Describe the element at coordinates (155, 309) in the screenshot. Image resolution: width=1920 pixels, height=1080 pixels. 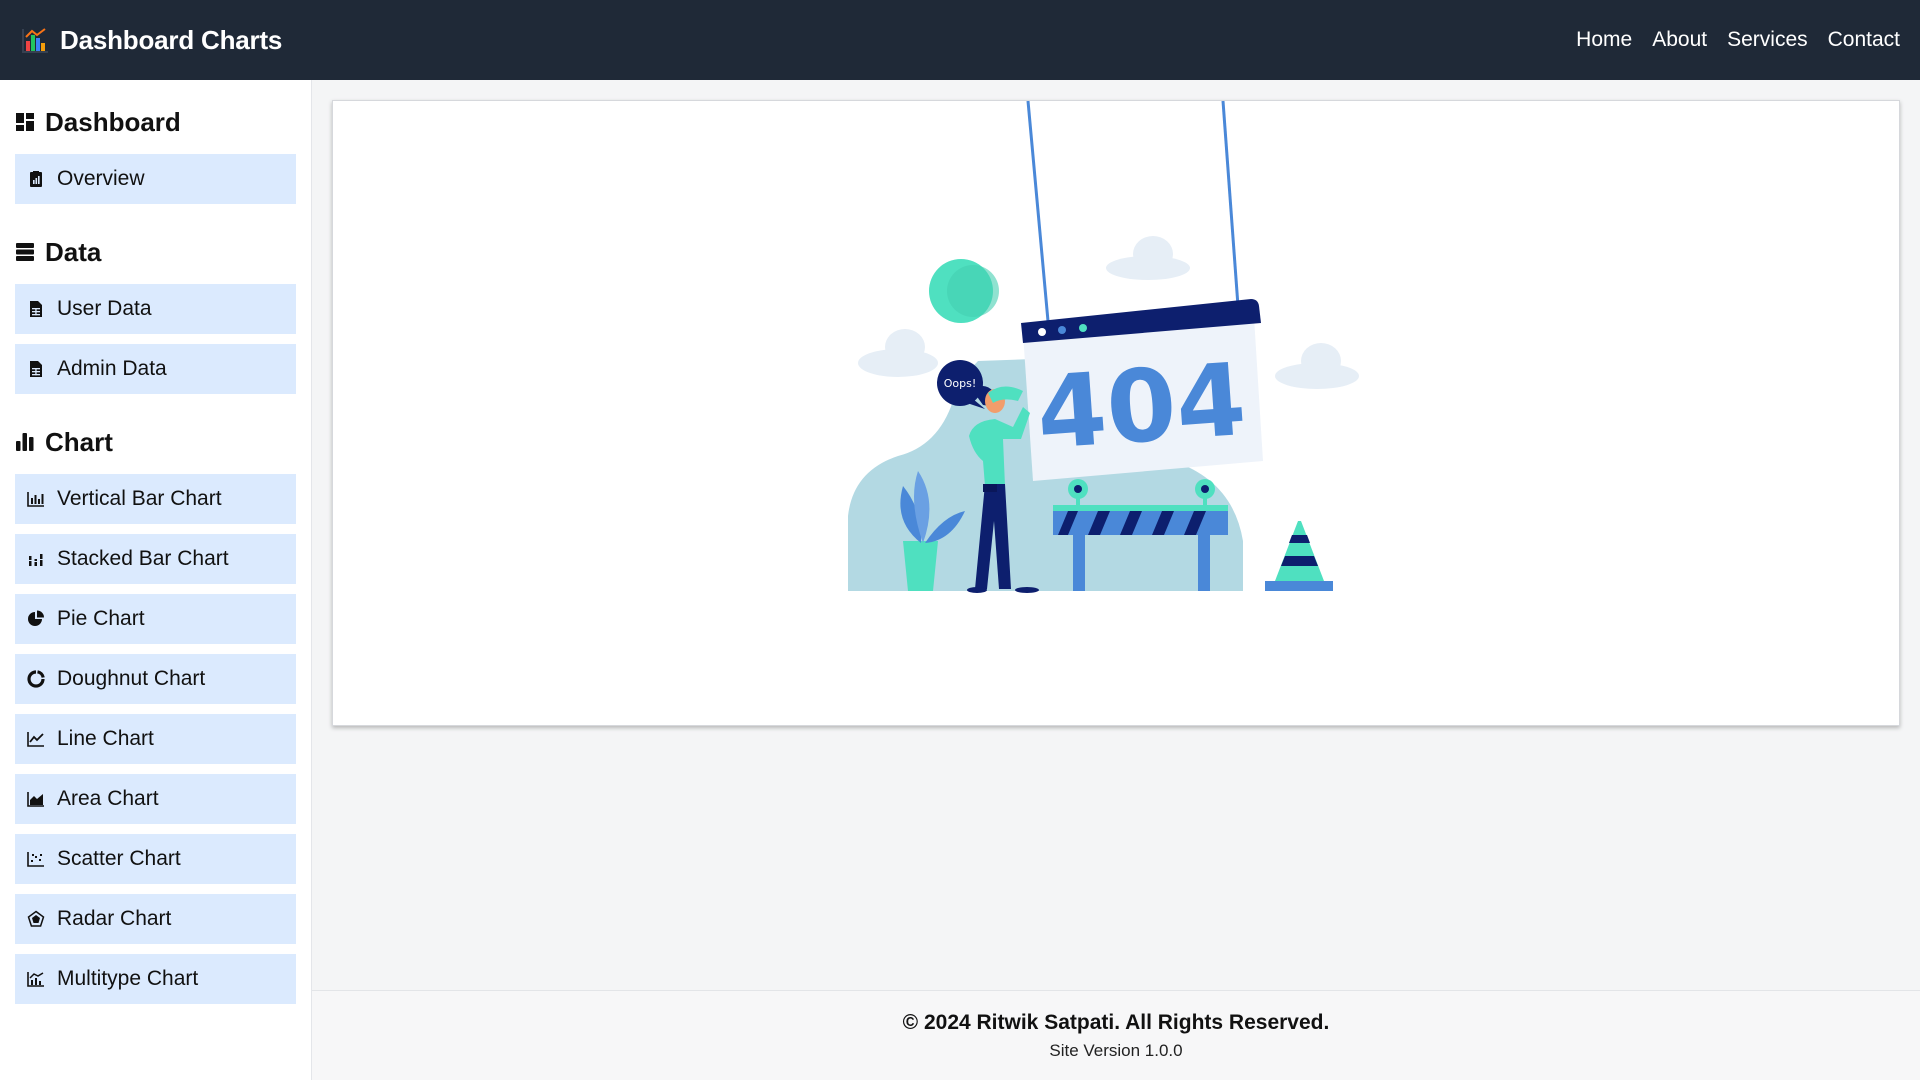
I see `sidebar-item-user-data: User Data` at that location.